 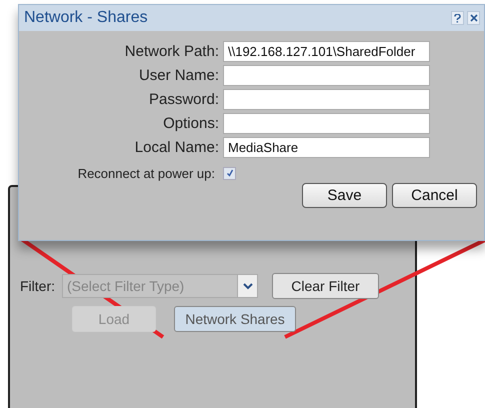 I want to click on text-field: MediaShare, so click(x=326, y=147).